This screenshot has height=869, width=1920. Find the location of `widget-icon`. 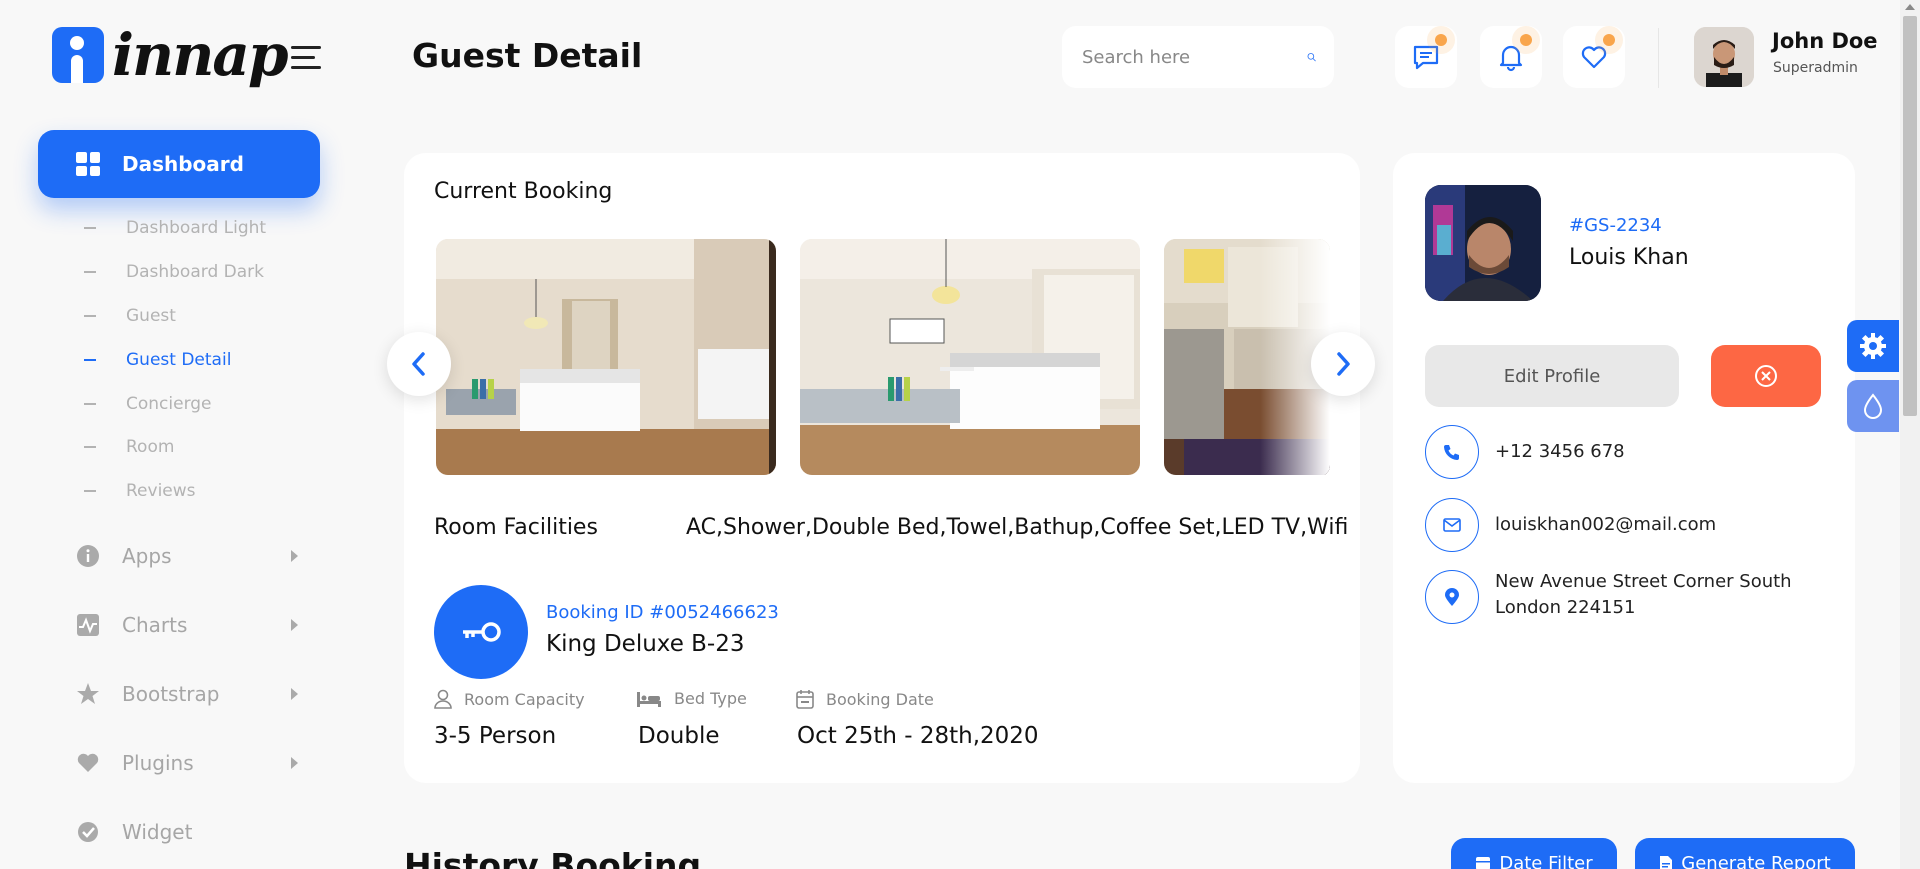

widget-icon is located at coordinates (88, 832).